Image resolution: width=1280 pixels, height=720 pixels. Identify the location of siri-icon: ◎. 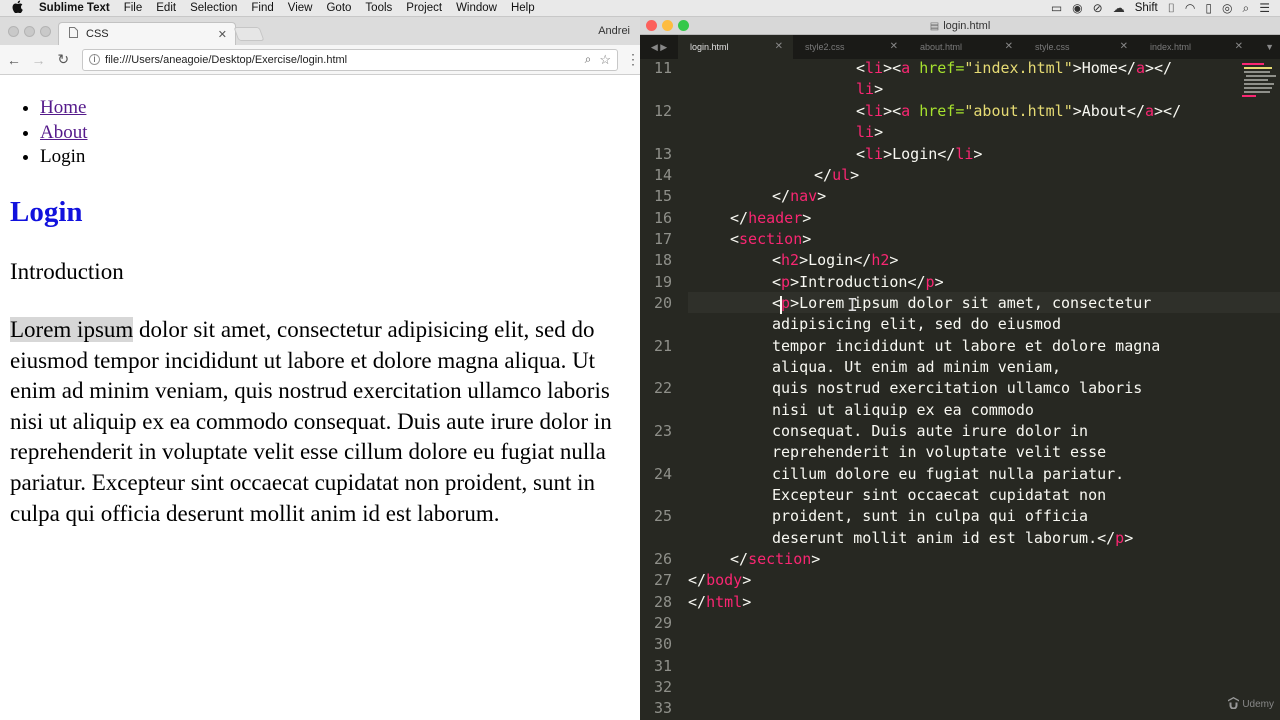
(1227, 8).